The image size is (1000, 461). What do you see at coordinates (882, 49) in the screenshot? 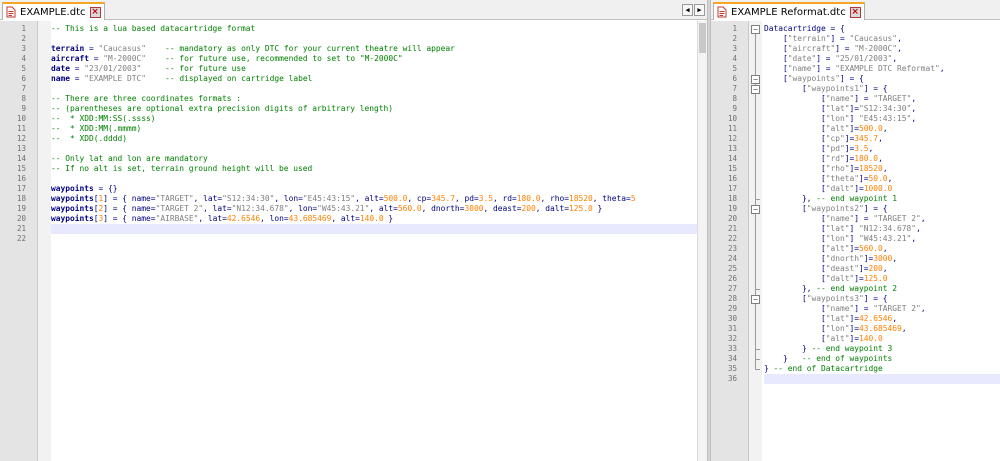
I see `code-line: ["aircraft"] = "M-2000C",` at bounding box center [882, 49].